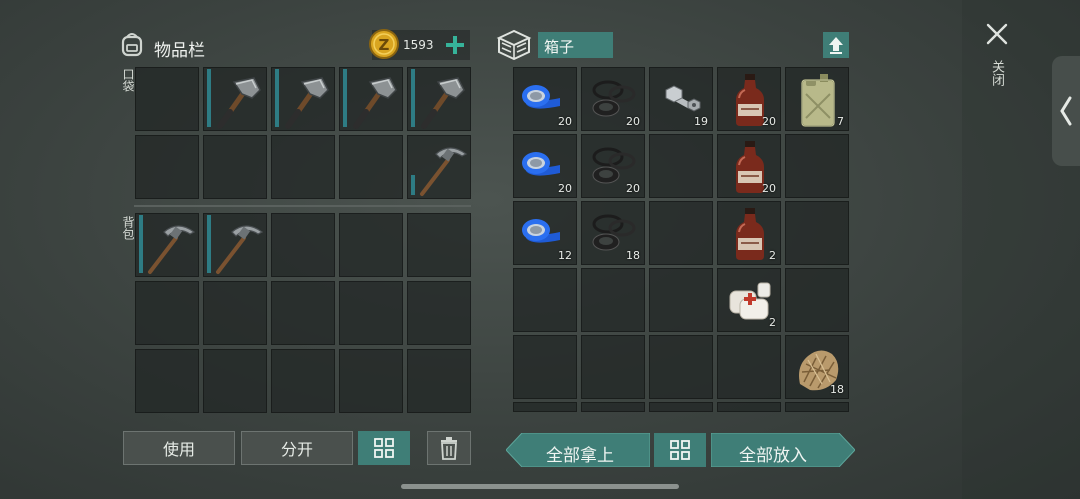  Describe the element at coordinates (997, 34) in the screenshot. I see `close-icon` at that location.